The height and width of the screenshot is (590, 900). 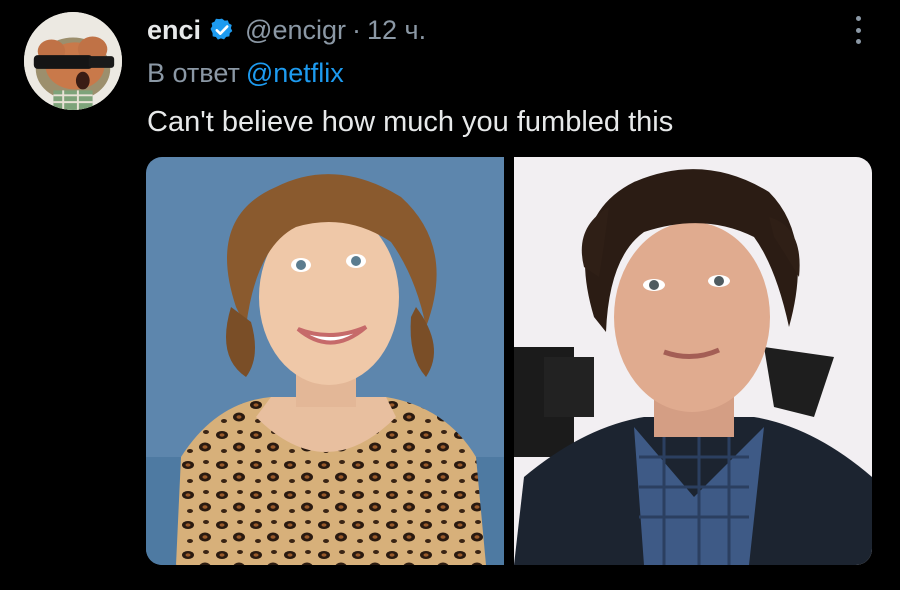 What do you see at coordinates (193, 73) in the screenshot?
I see `reply-prefix: В ответ` at bounding box center [193, 73].